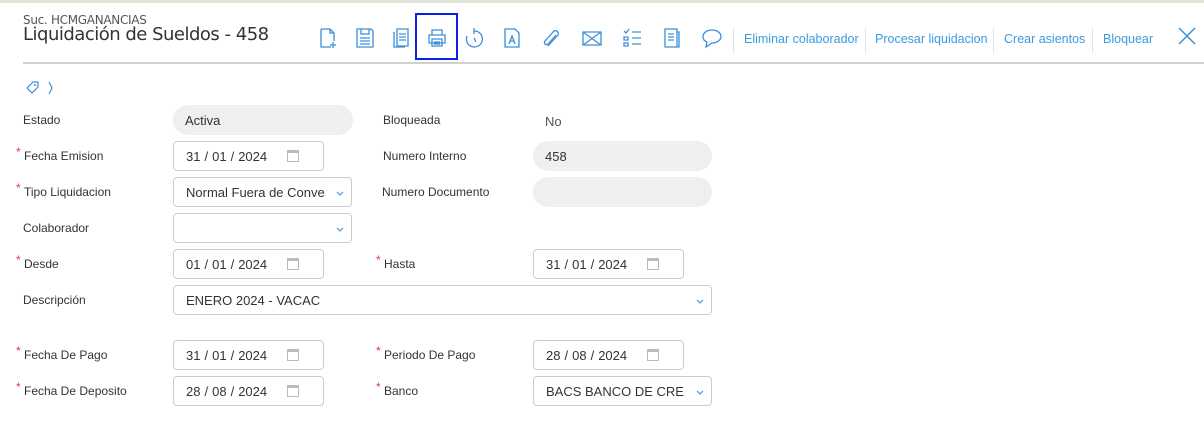  I want to click on fecha-pago-input: 31/01/2024, so click(248, 355).